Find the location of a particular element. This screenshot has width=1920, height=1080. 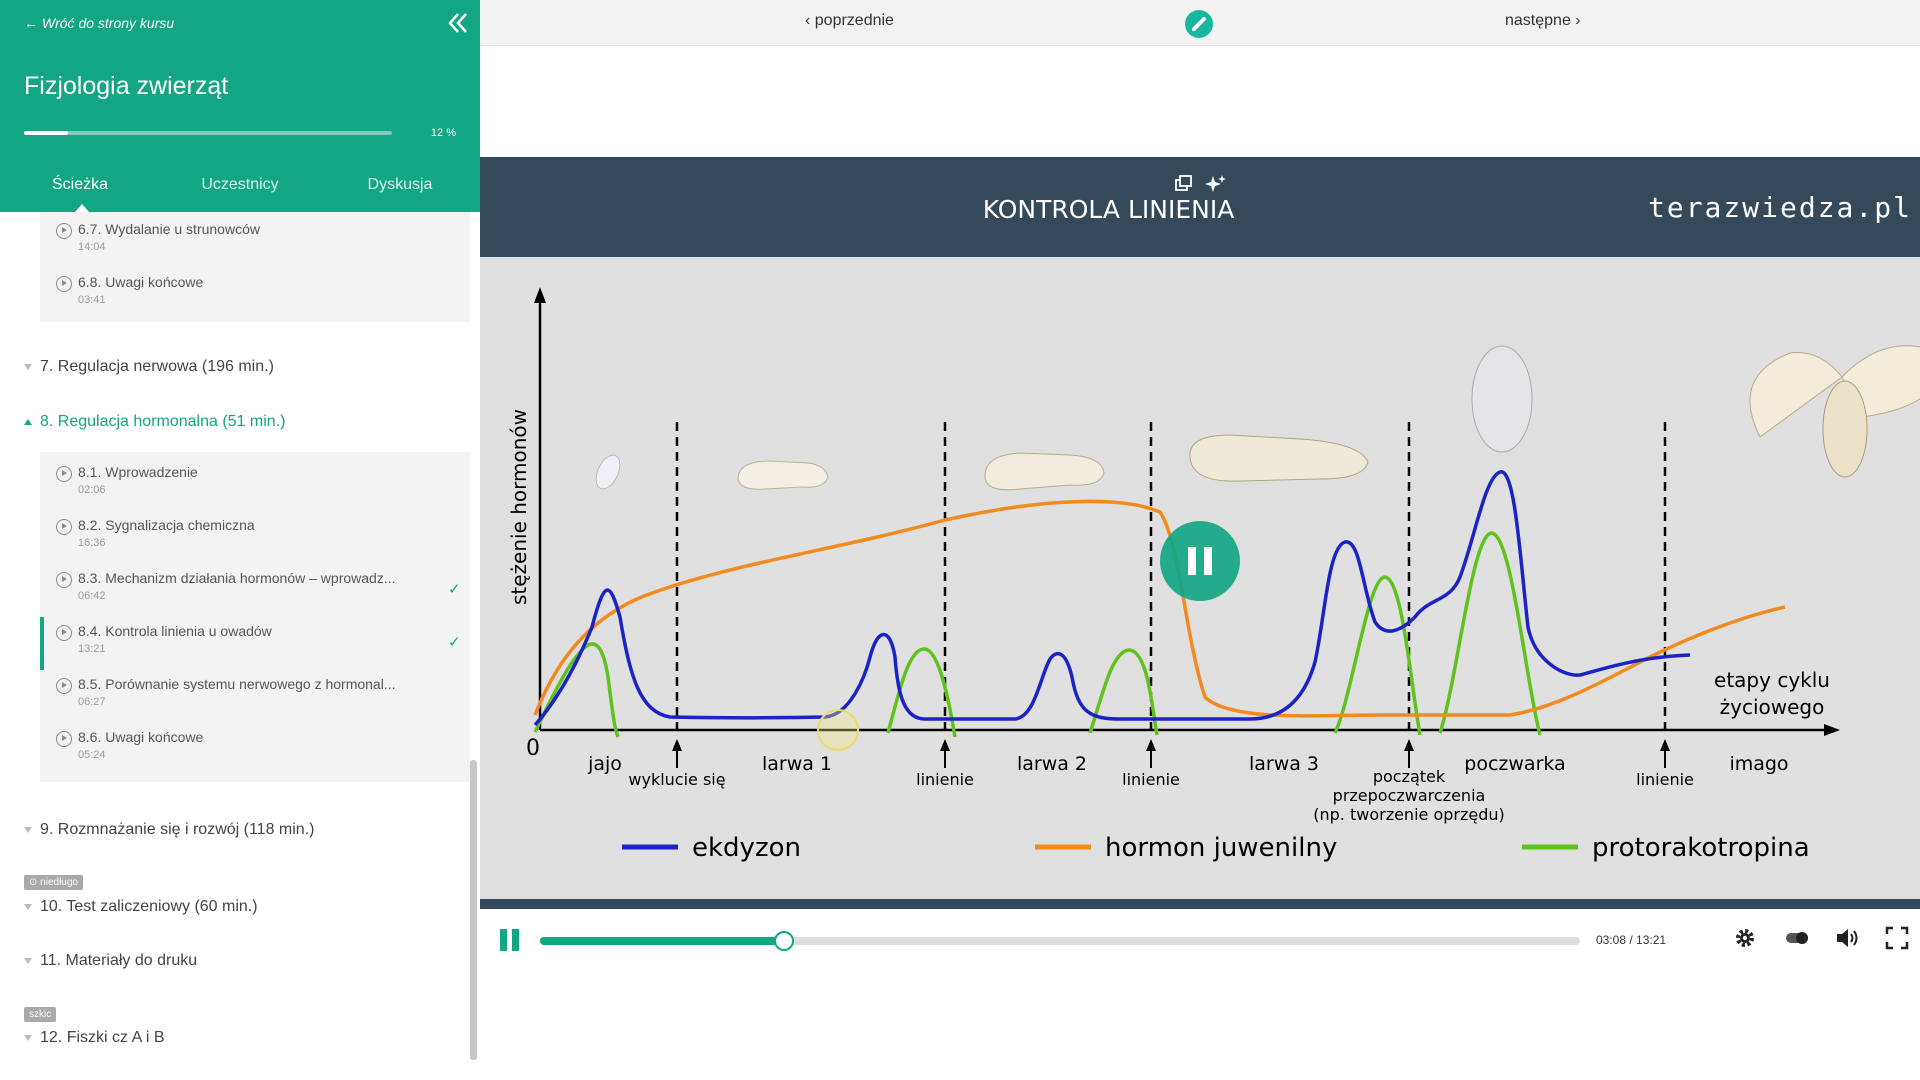

event-label: początek is located at coordinates (1409, 776).